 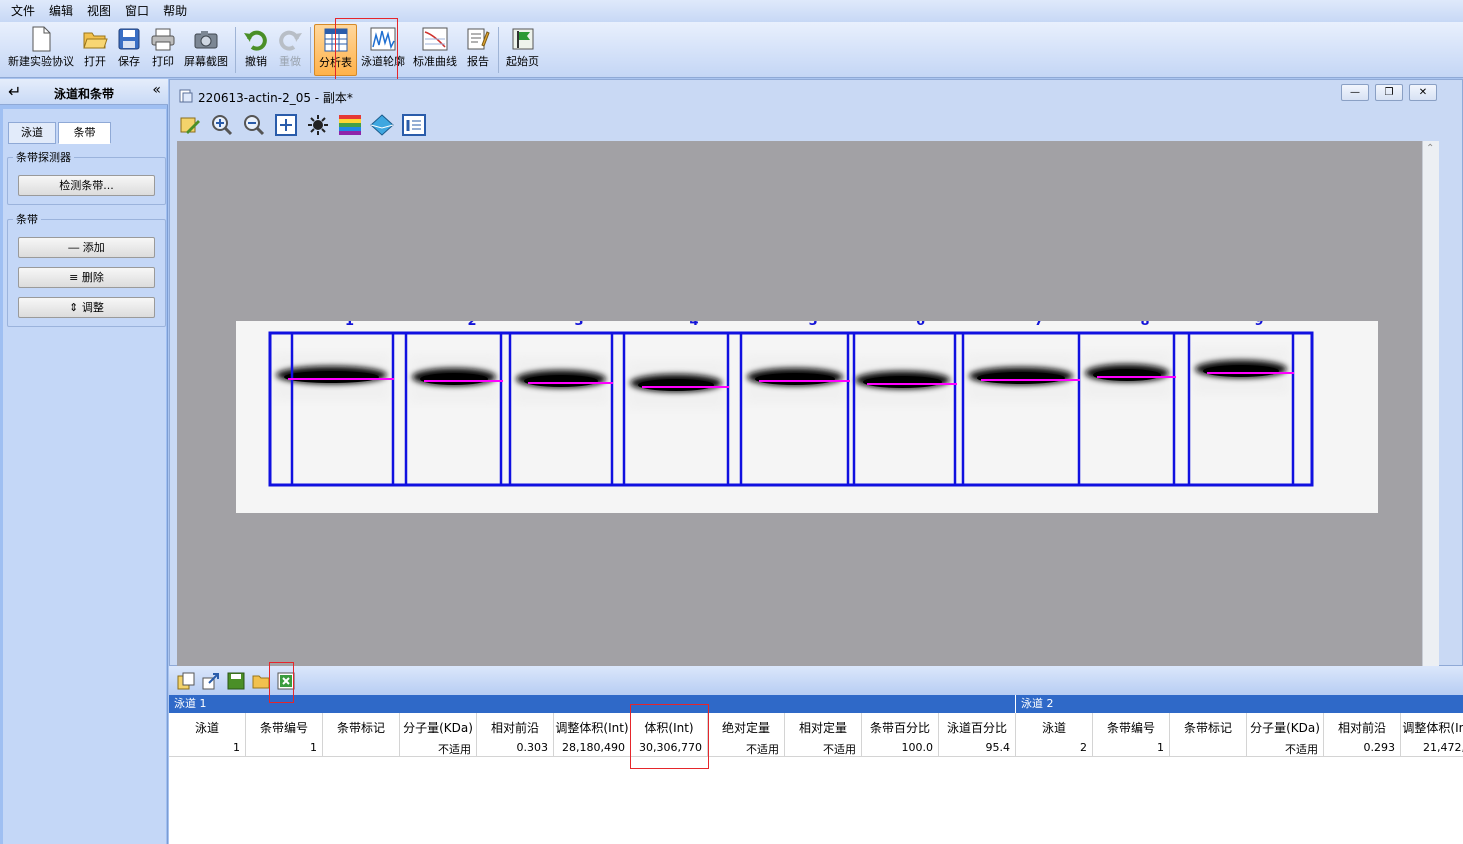 I want to click on cell-value: 1, so click(x=236, y=747).